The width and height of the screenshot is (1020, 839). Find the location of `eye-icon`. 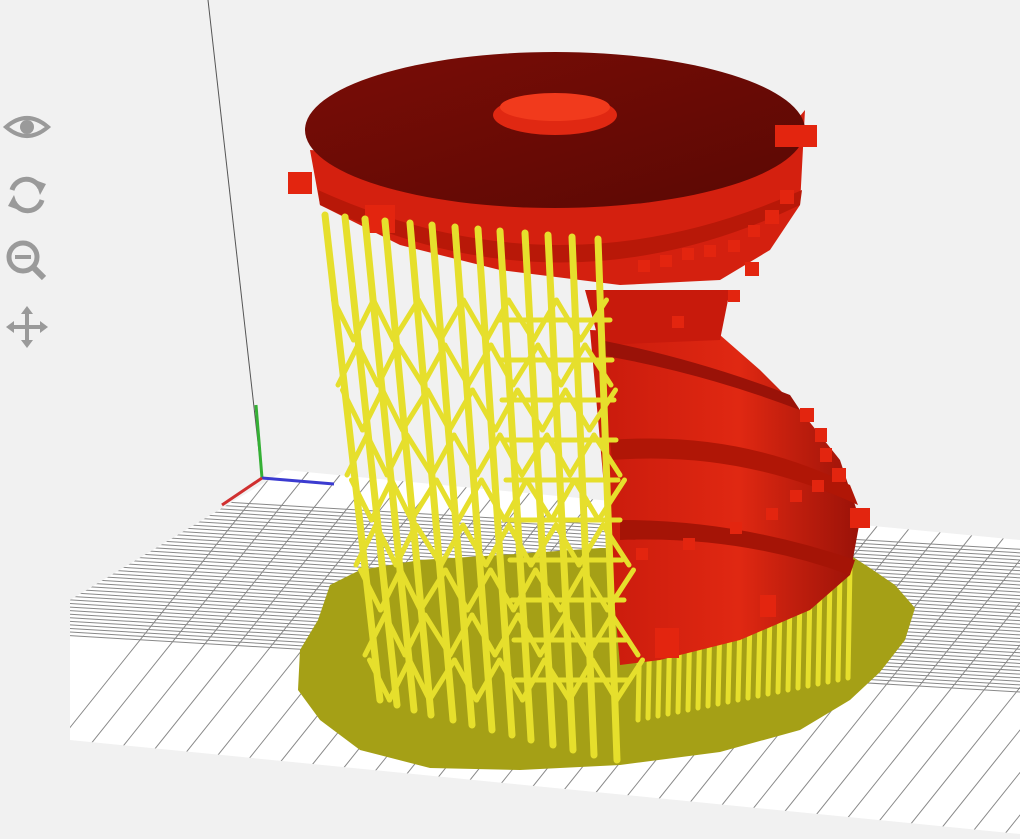

eye-icon is located at coordinates (27, 127).